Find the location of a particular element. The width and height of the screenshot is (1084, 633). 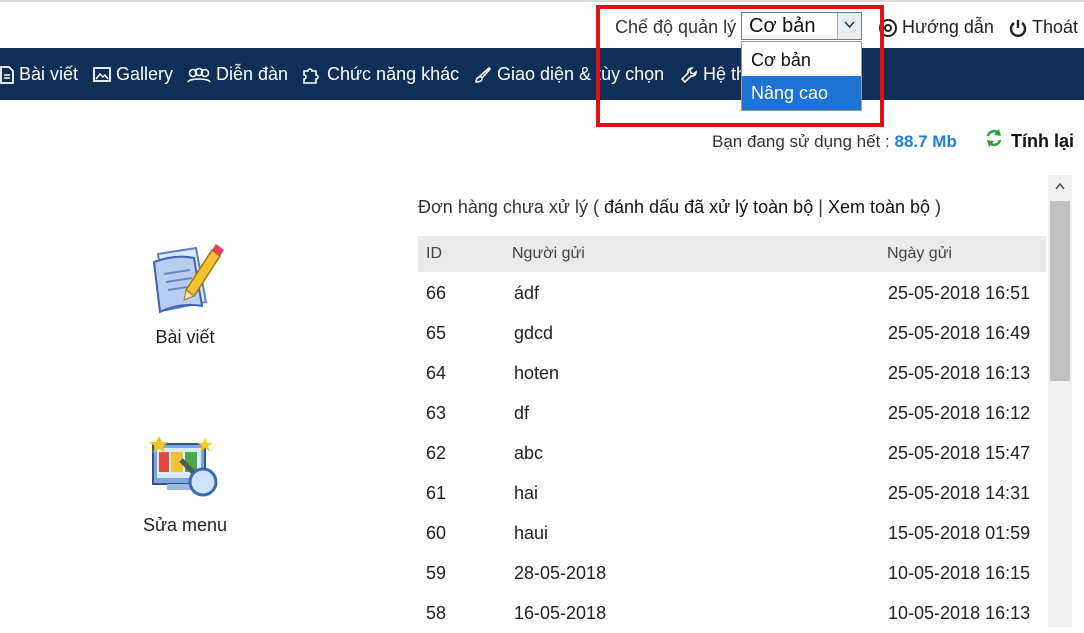

cell-date: 15-05-2018 01:59 is located at coordinates (959, 533).